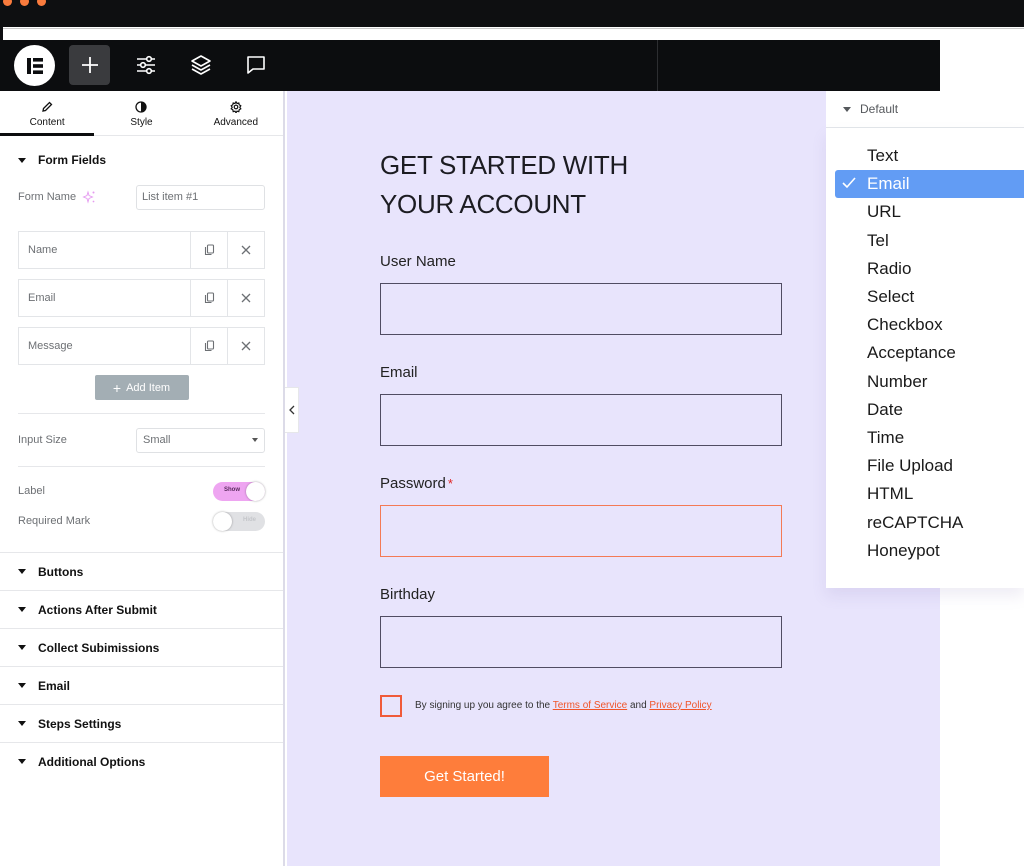  What do you see at coordinates (141, 647) in the screenshot?
I see `section-collect-submissions: Collect Subimissions` at bounding box center [141, 647].